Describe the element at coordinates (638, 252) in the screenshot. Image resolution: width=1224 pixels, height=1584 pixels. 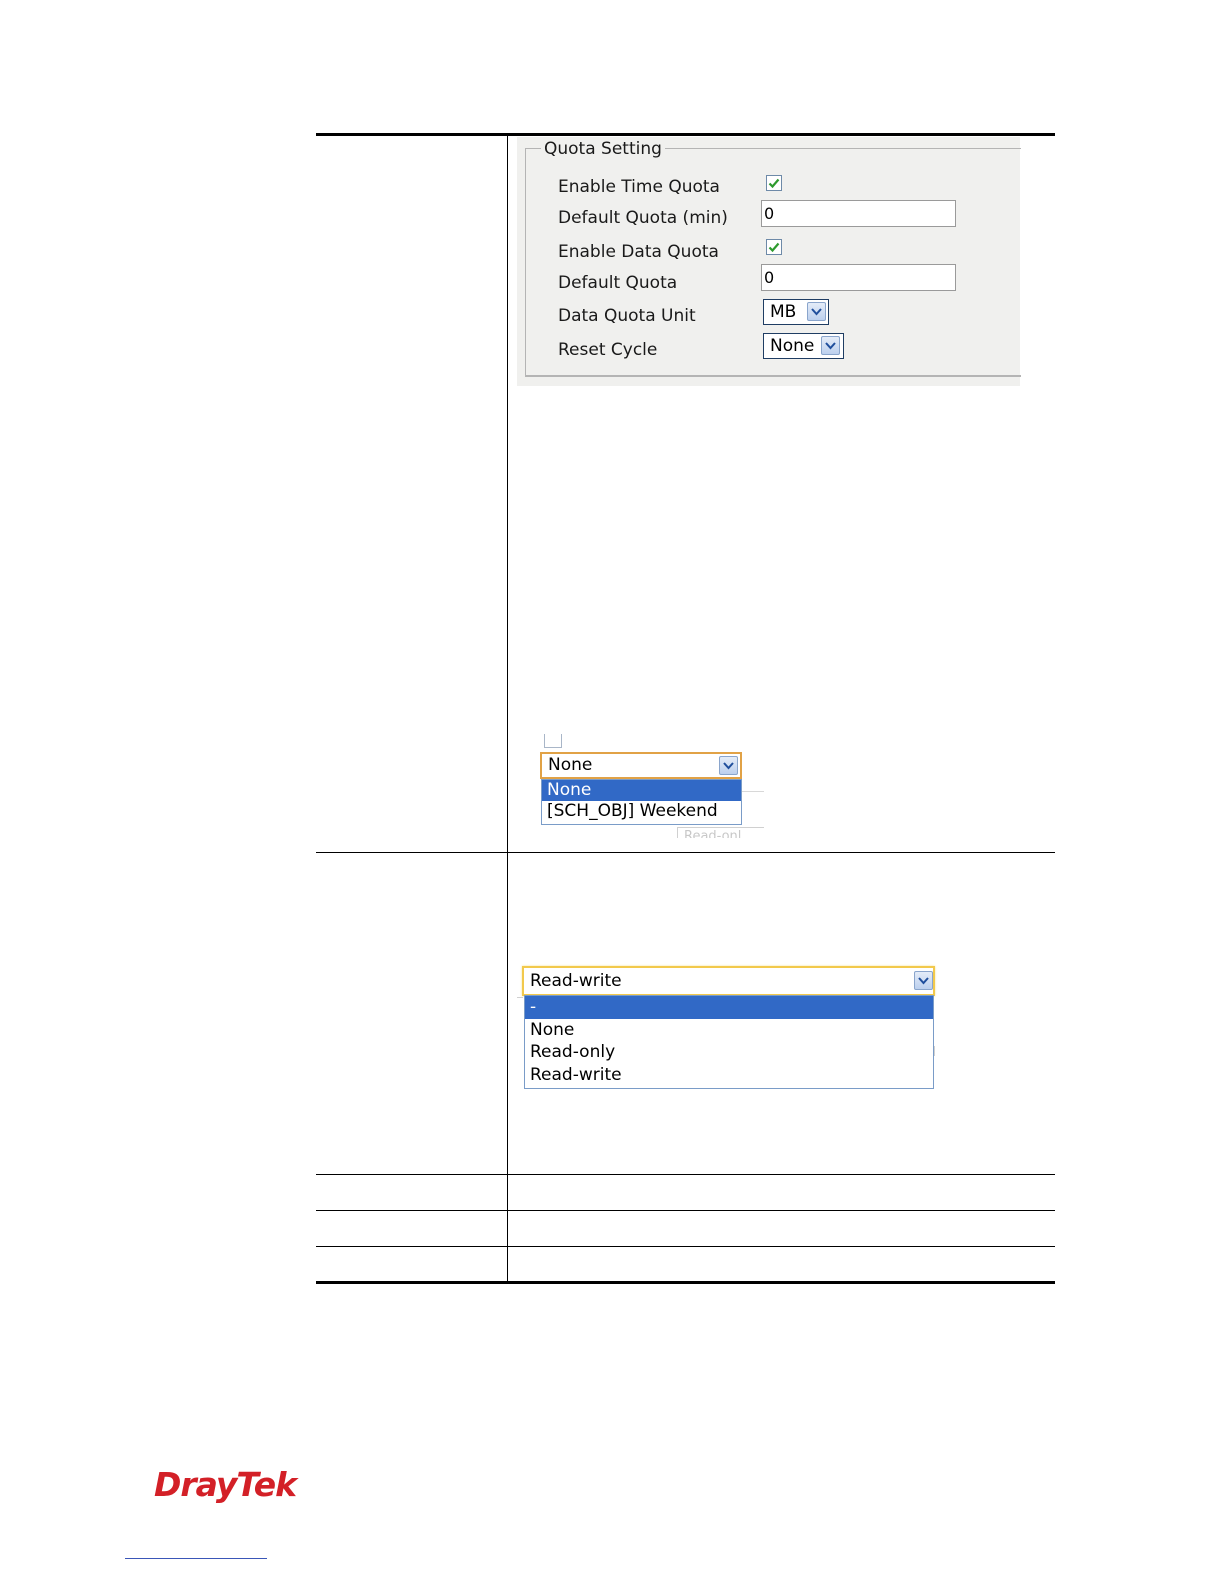
I see `enable-data-quota-label: Enable Data Quota` at that location.